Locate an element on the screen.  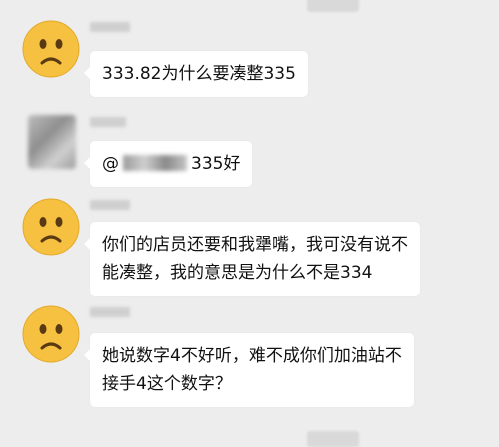
redacted-mention is located at coordinates (155, 163).